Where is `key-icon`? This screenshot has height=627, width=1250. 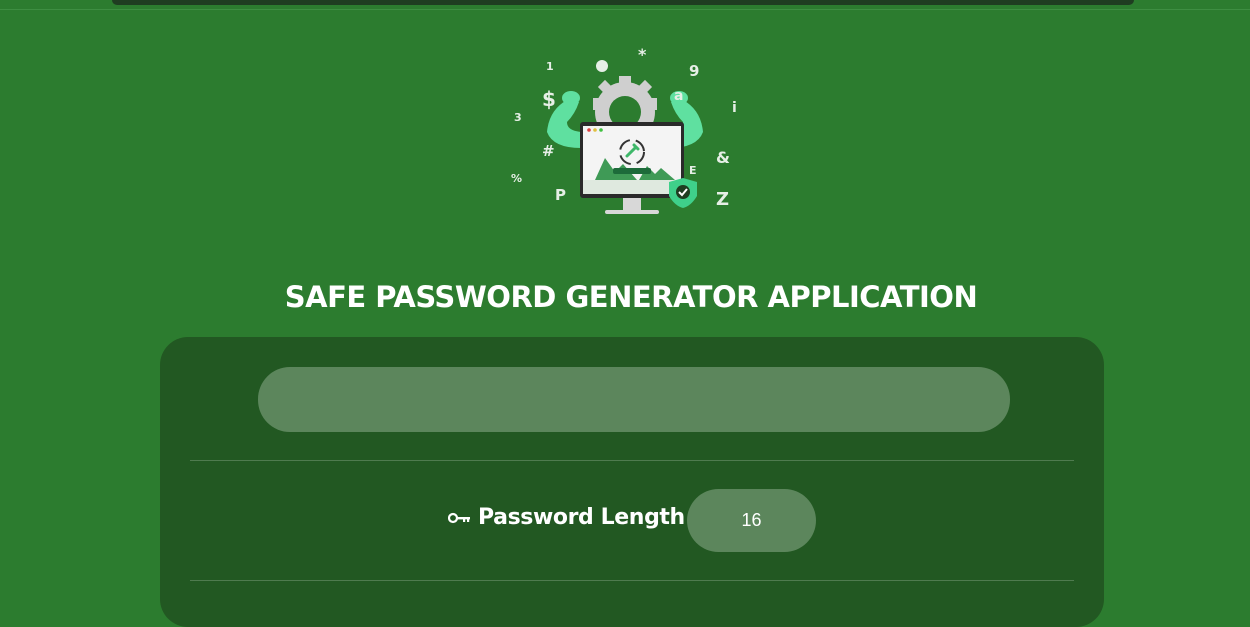
key-icon is located at coordinates (459, 517).